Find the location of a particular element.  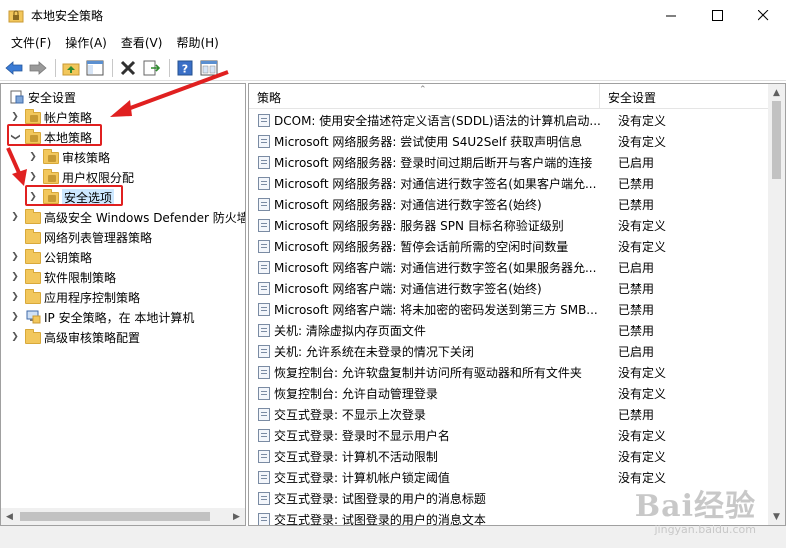

tree-item-network-list-manager: 网络列表管理器策略 is located at coordinates (80, 237).